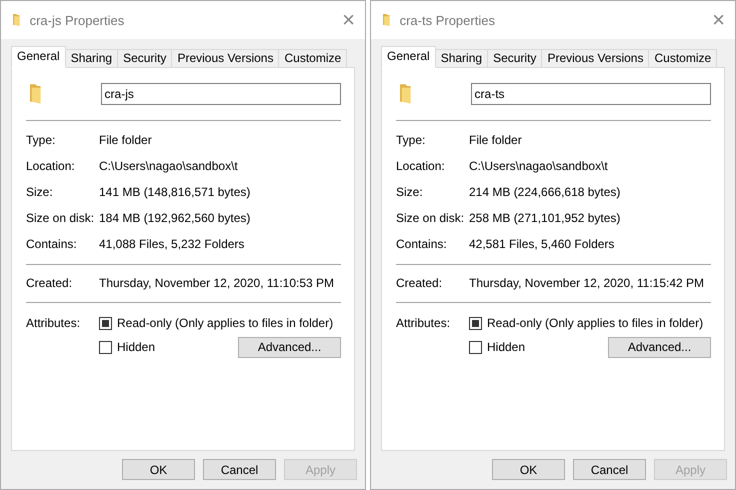 This screenshot has width=736, height=490. I want to click on name-field: cra-ts, so click(590, 94).